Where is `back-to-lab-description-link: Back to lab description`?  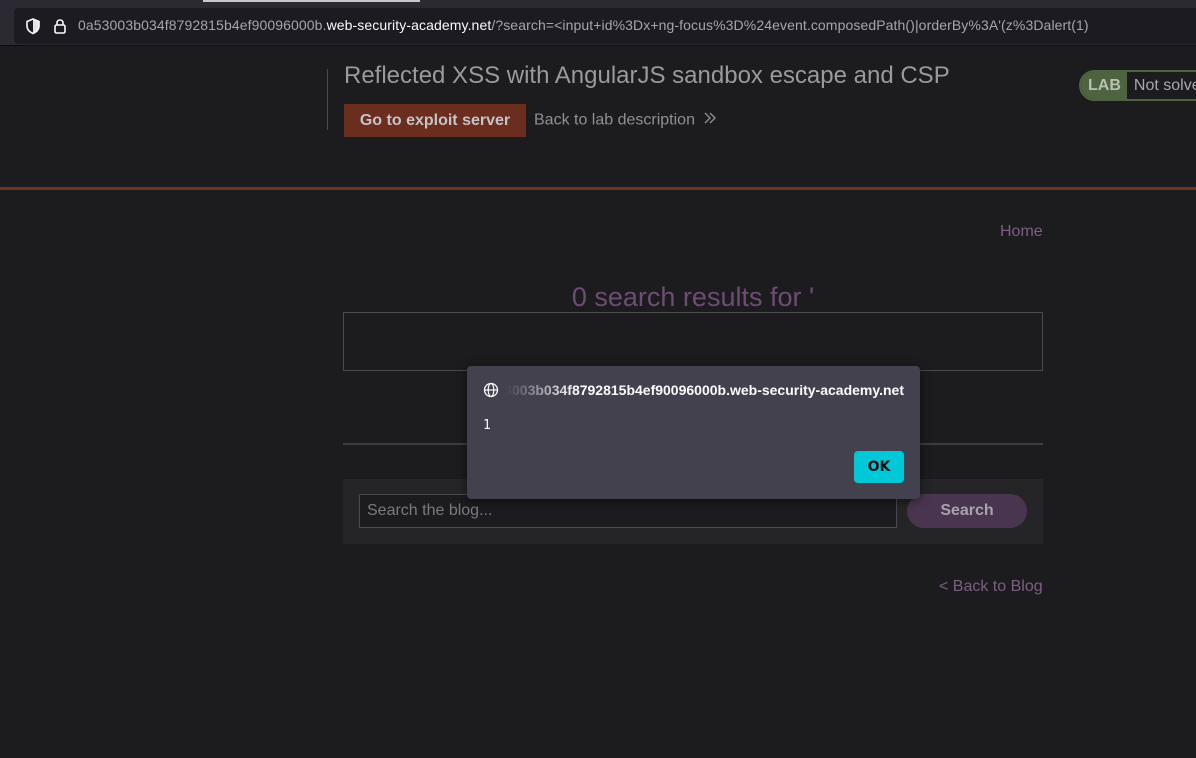 back-to-lab-description-link: Back to lab description is located at coordinates (625, 120).